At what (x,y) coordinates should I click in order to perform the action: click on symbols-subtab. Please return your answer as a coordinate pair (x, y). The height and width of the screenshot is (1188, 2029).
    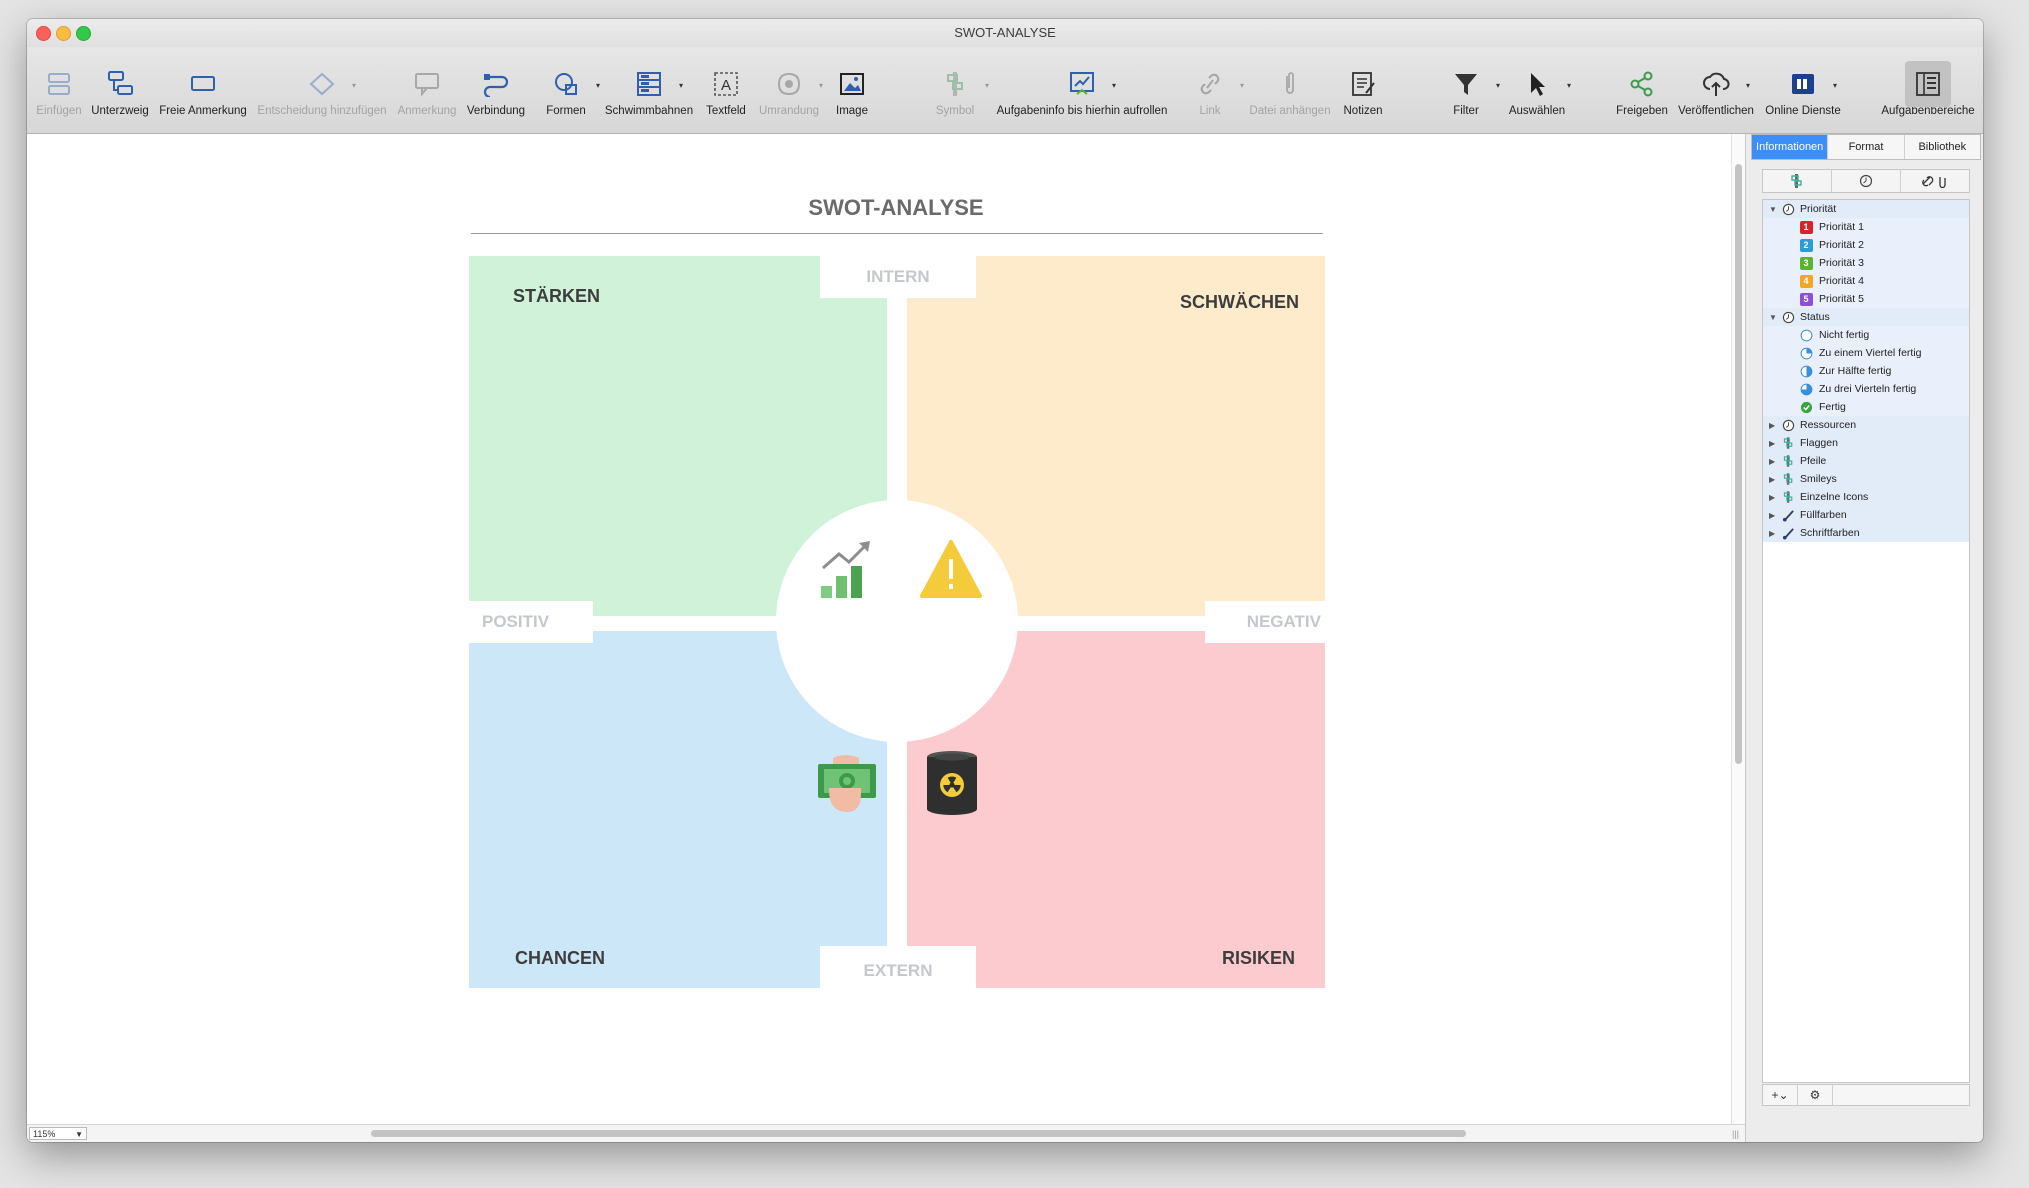
    Looking at the image, I should click on (1797, 181).